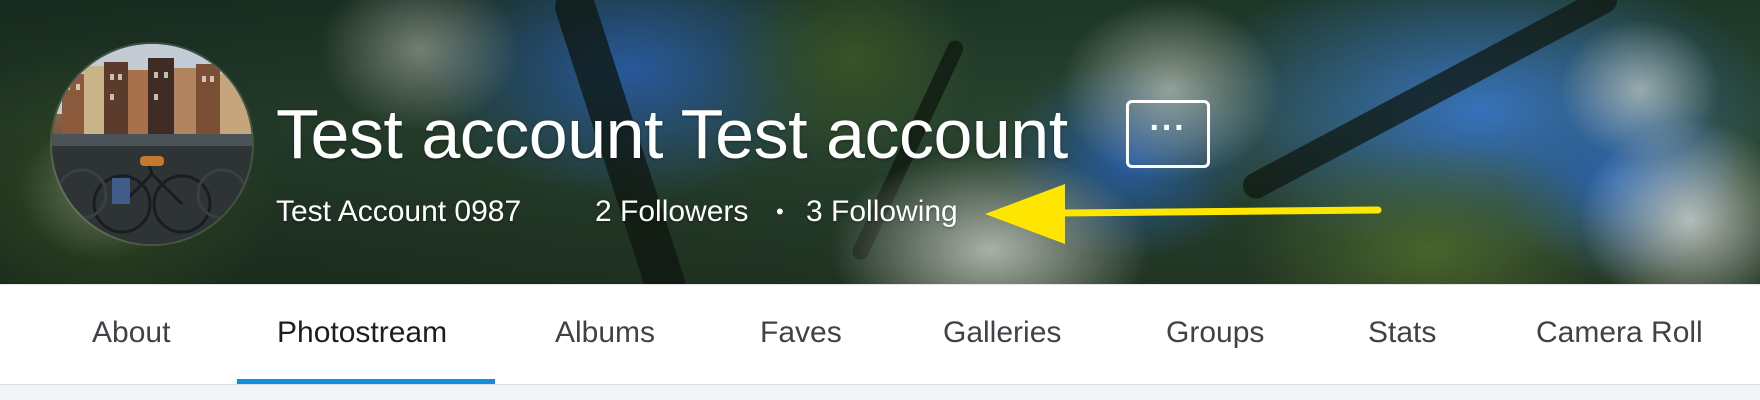 This screenshot has width=1760, height=400. I want to click on more-options-button: ···, so click(1168, 134).